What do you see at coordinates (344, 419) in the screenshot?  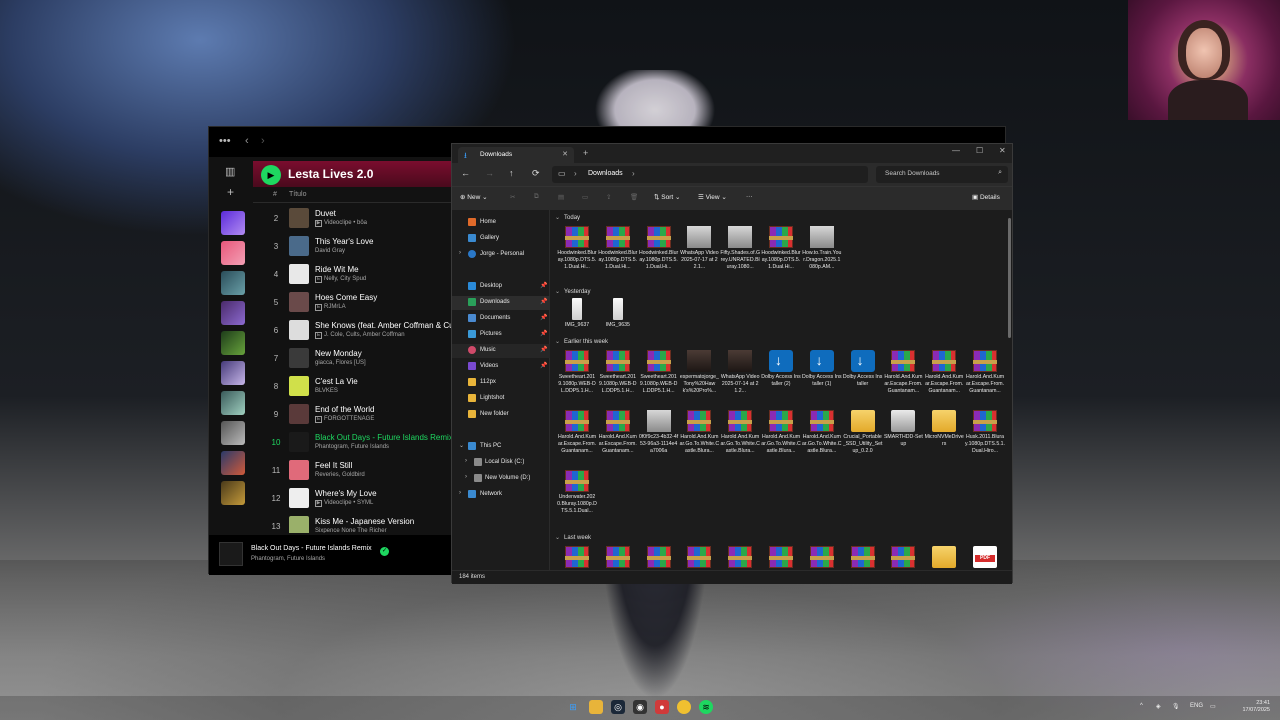 I see `track-artist: E FORGOTTENAGE` at bounding box center [344, 419].